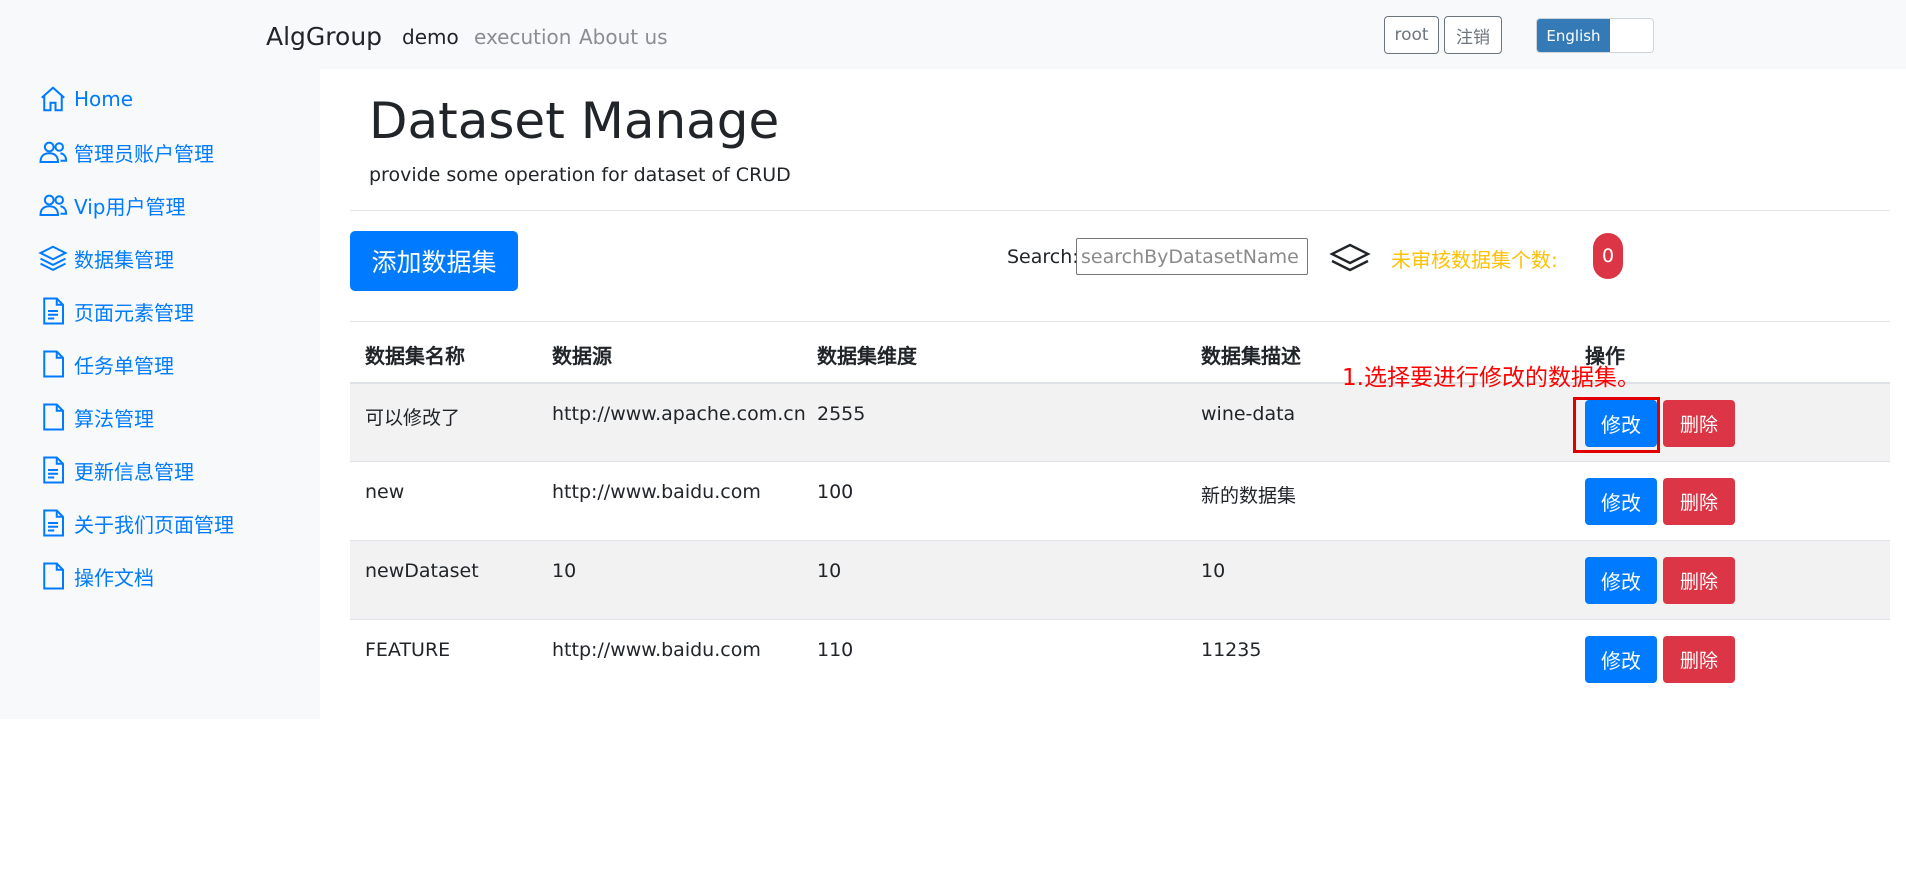 The width and height of the screenshot is (1906, 883). Describe the element at coordinates (1192, 256) in the screenshot. I see `search-input` at that location.